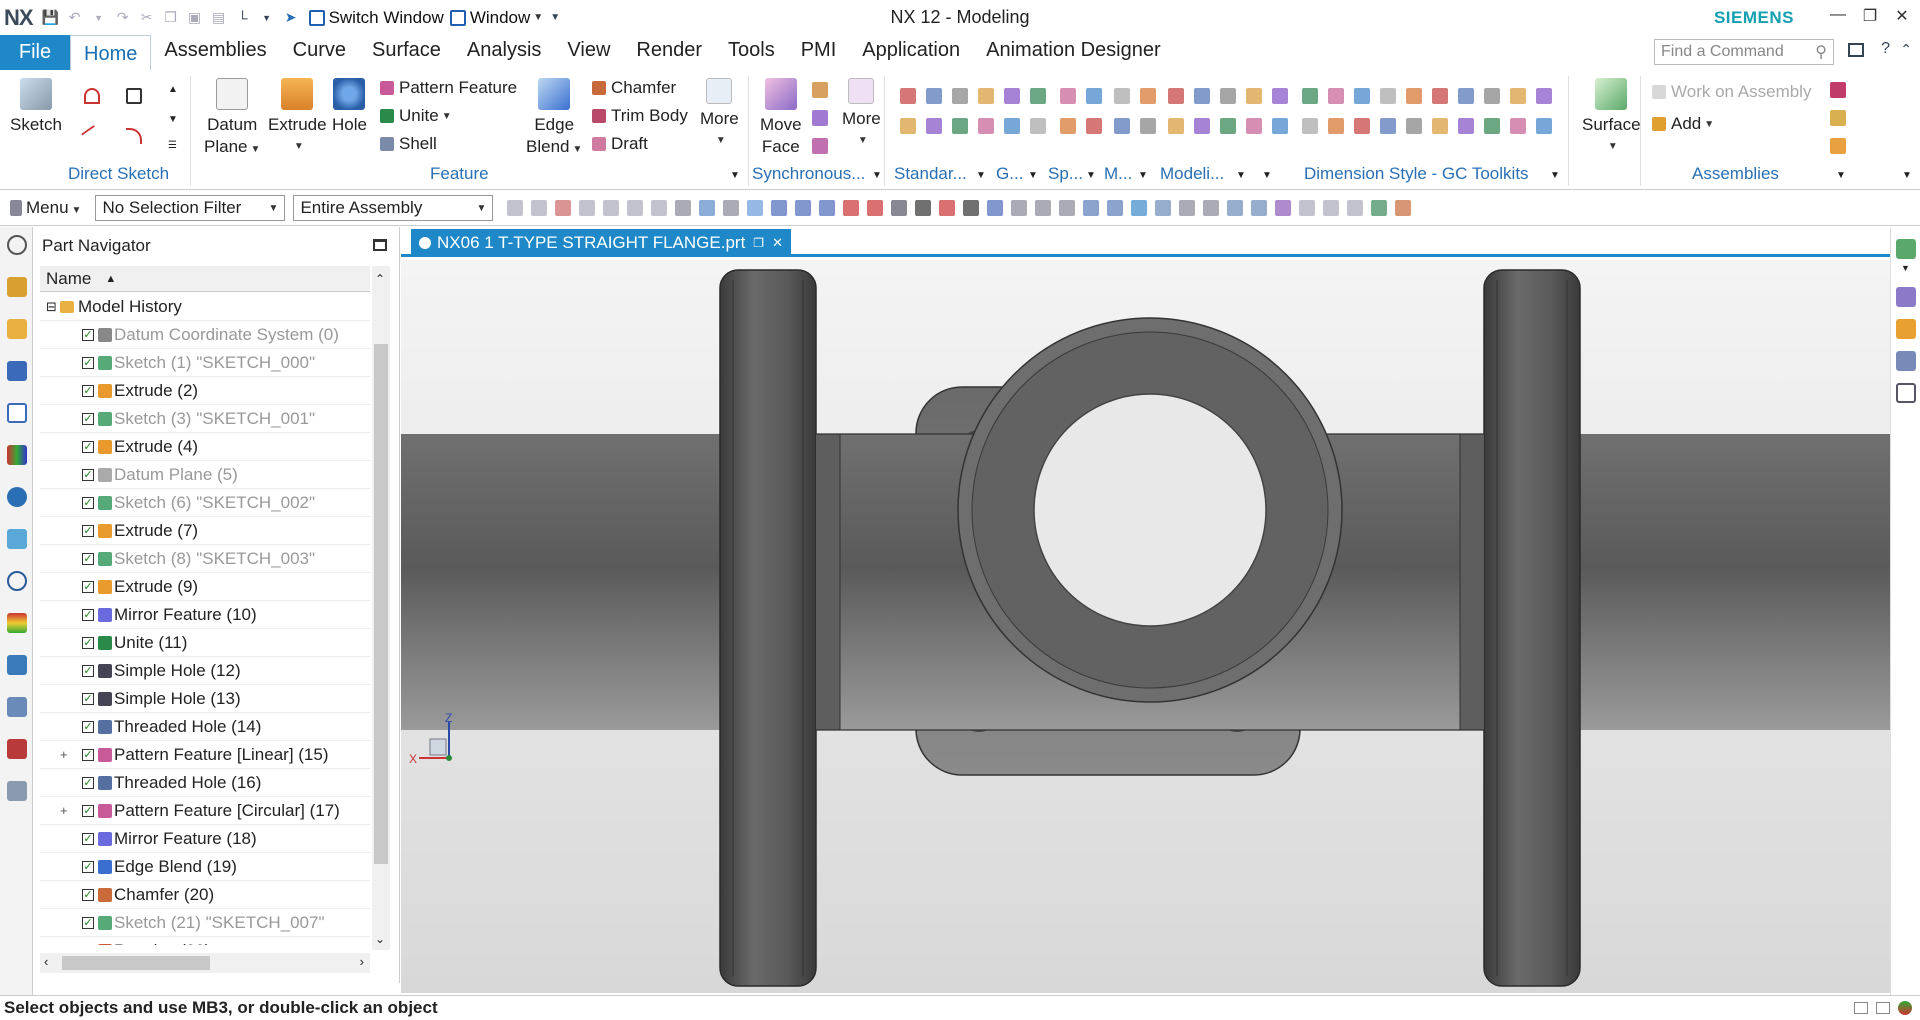 This screenshot has width=1920, height=1020. I want to click on feature-node: ✓ Edge Blend (19), so click(205, 867).